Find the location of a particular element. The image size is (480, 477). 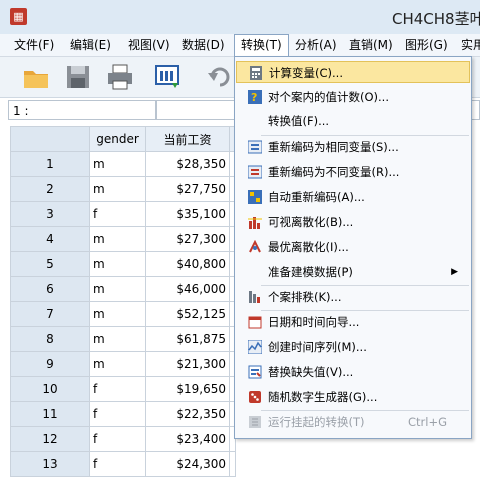

print-icon is located at coordinates (120, 77).